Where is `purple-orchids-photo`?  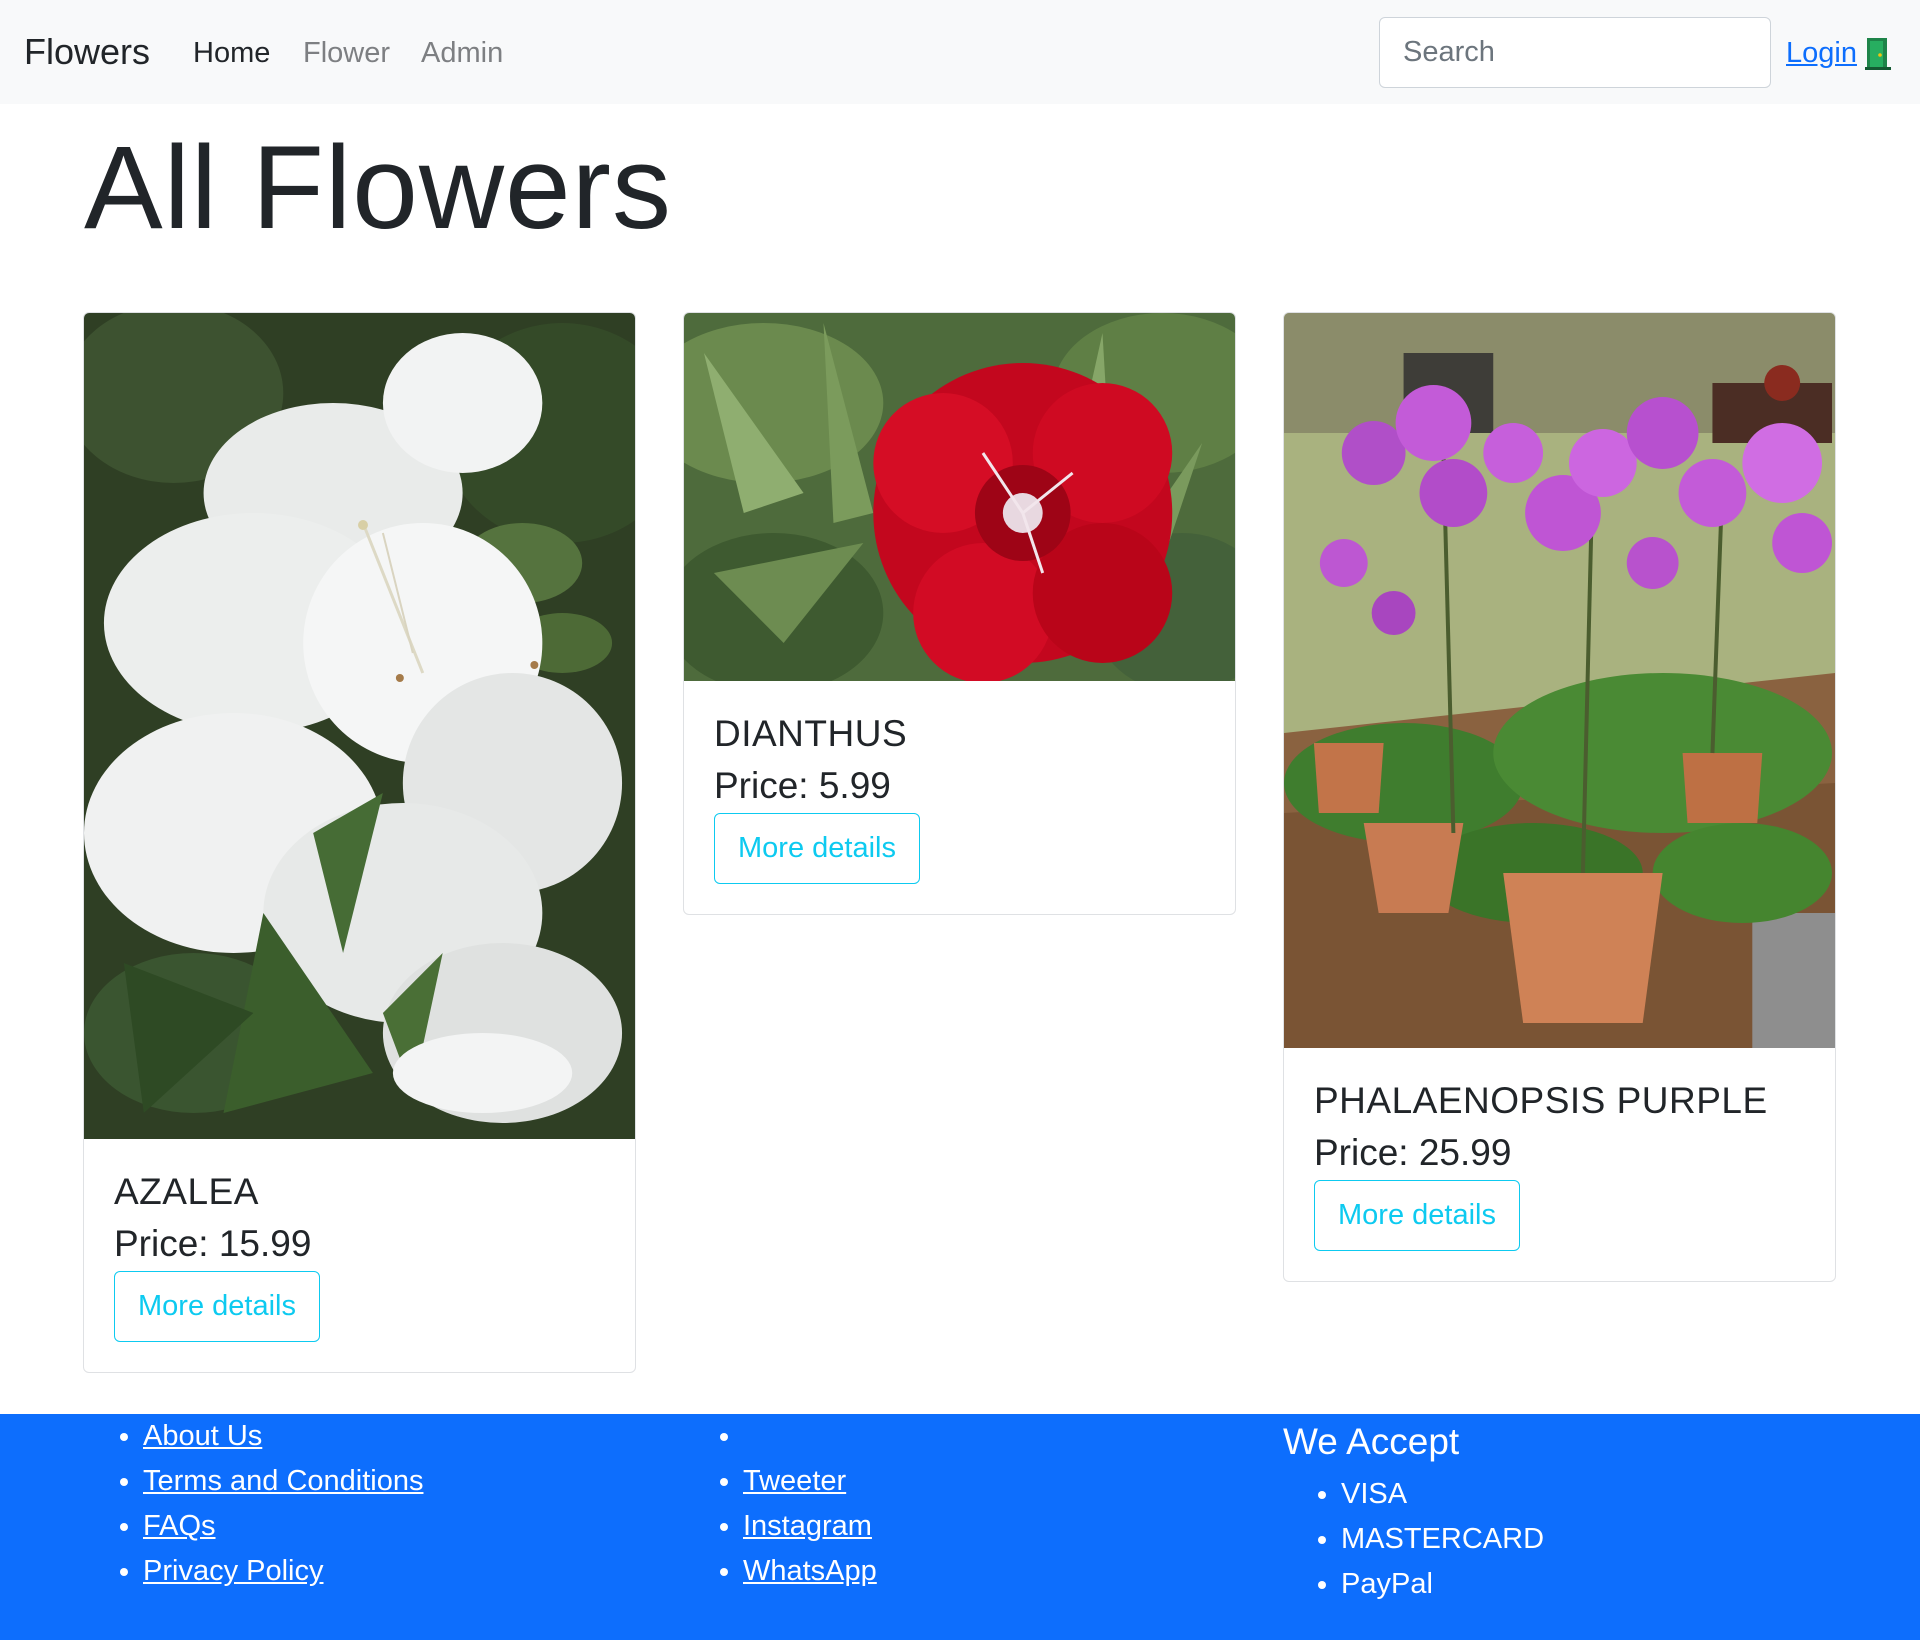 purple-orchids-photo is located at coordinates (1559, 680).